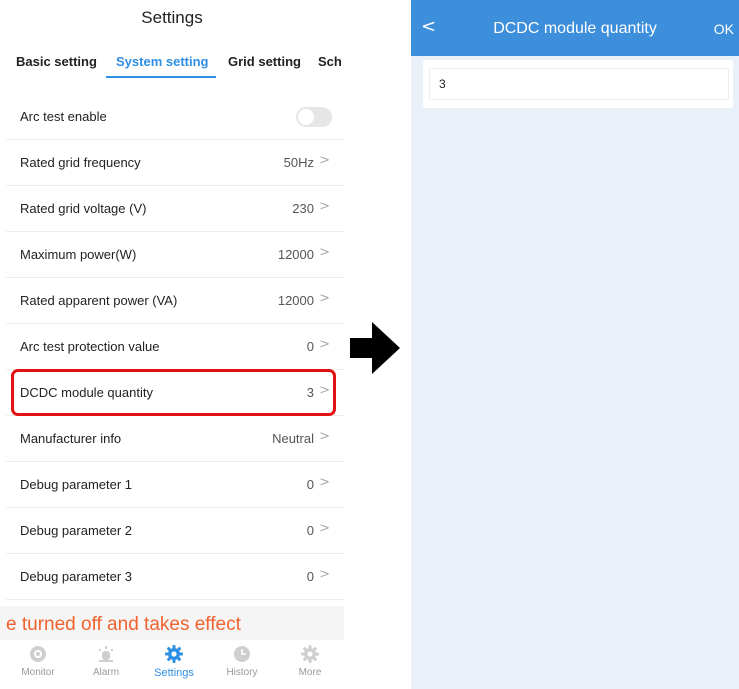 Image resolution: width=739 pixels, height=689 pixels. Describe the element at coordinates (310, 672) in the screenshot. I see `tab-label: More` at that location.